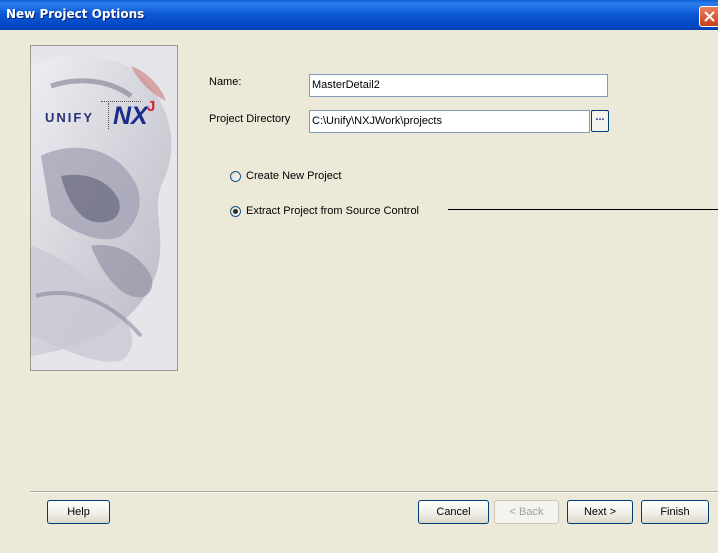 This screenshot has width=718, height=553. What do you see at coordinates (225, 82) in the screenshot?
I see `name-label: Name:` at bounding box center [225, 82].